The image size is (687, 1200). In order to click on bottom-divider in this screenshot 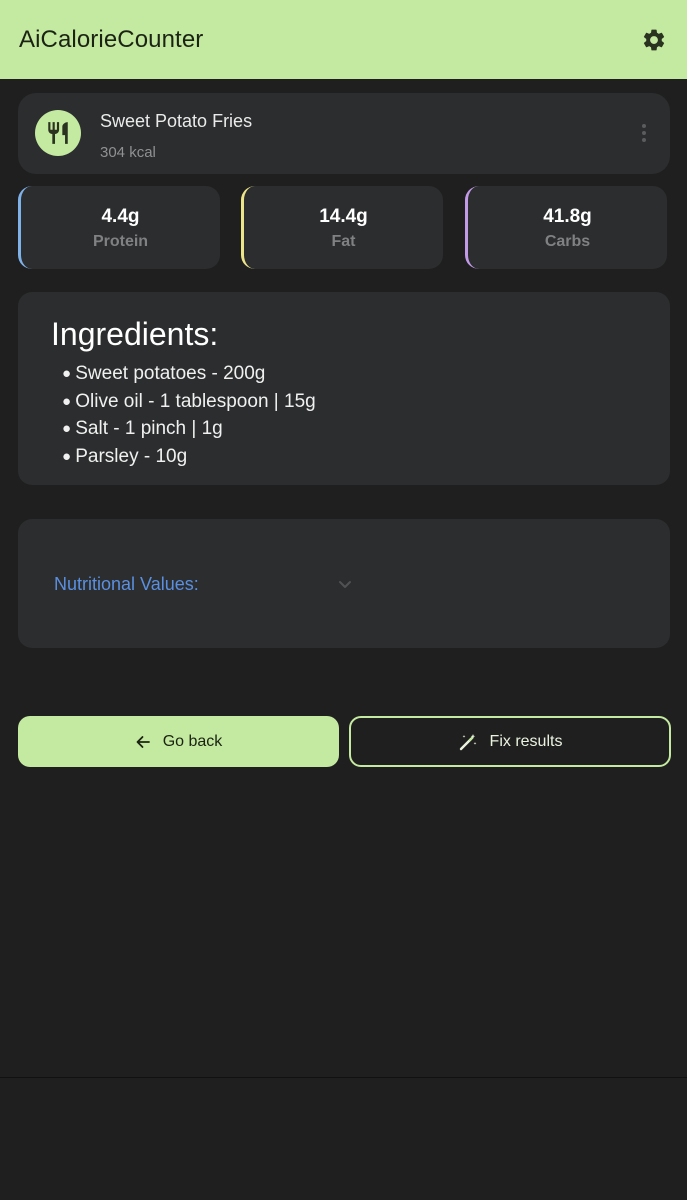, I will do `click(343, 1077)`.